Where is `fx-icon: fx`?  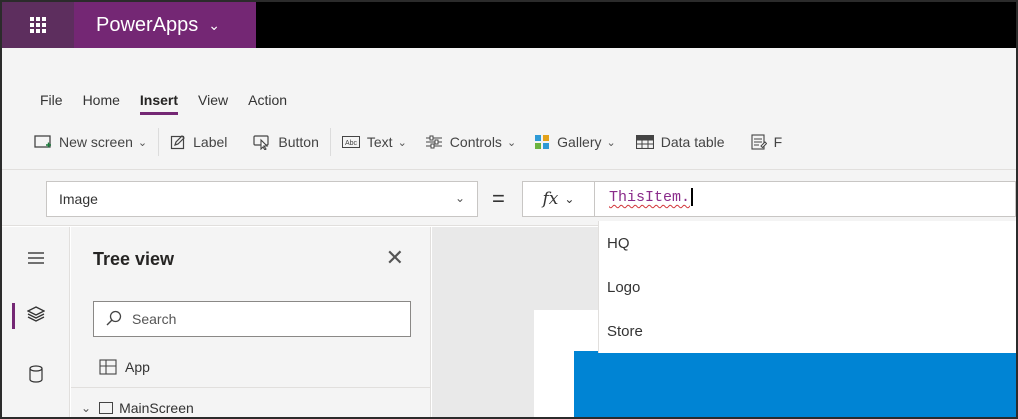 fx-icon: fx is located at coordinates (550, 199).